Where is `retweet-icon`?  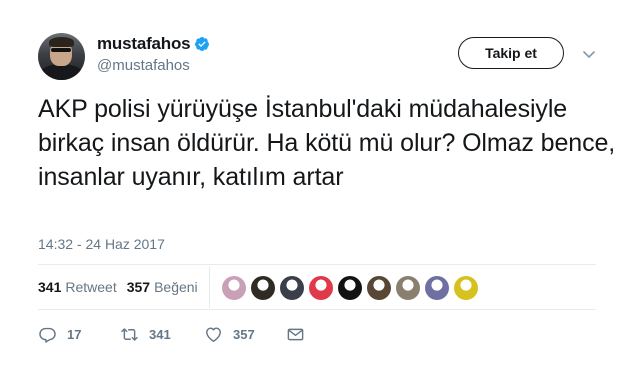 retweet-icon is located at coordinates (129, 334).